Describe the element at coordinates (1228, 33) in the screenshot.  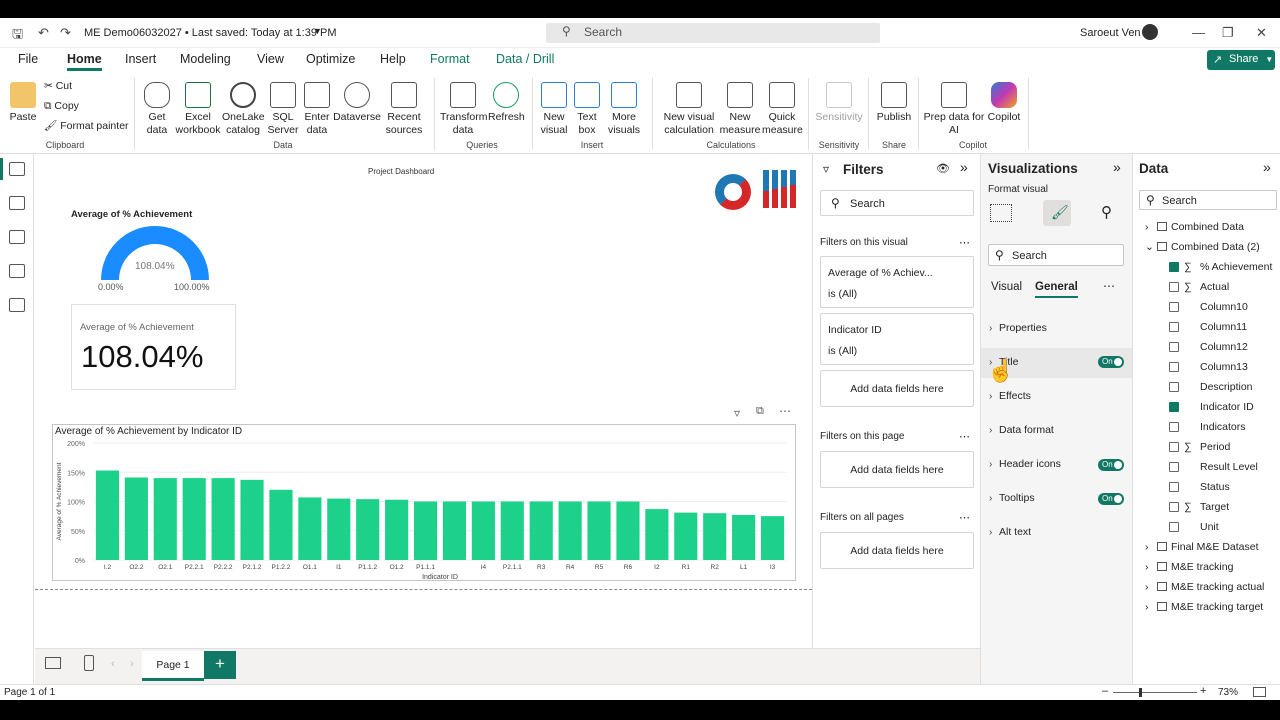
I see `restore-icon: ❐` at that location.